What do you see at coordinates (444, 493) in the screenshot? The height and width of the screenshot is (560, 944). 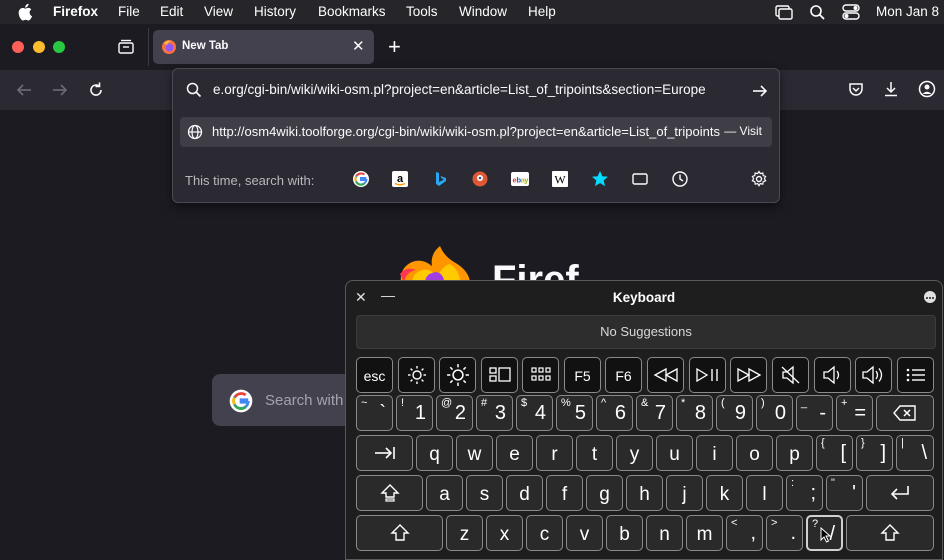 I see `key-a: a` at bounding box center [444, 493].